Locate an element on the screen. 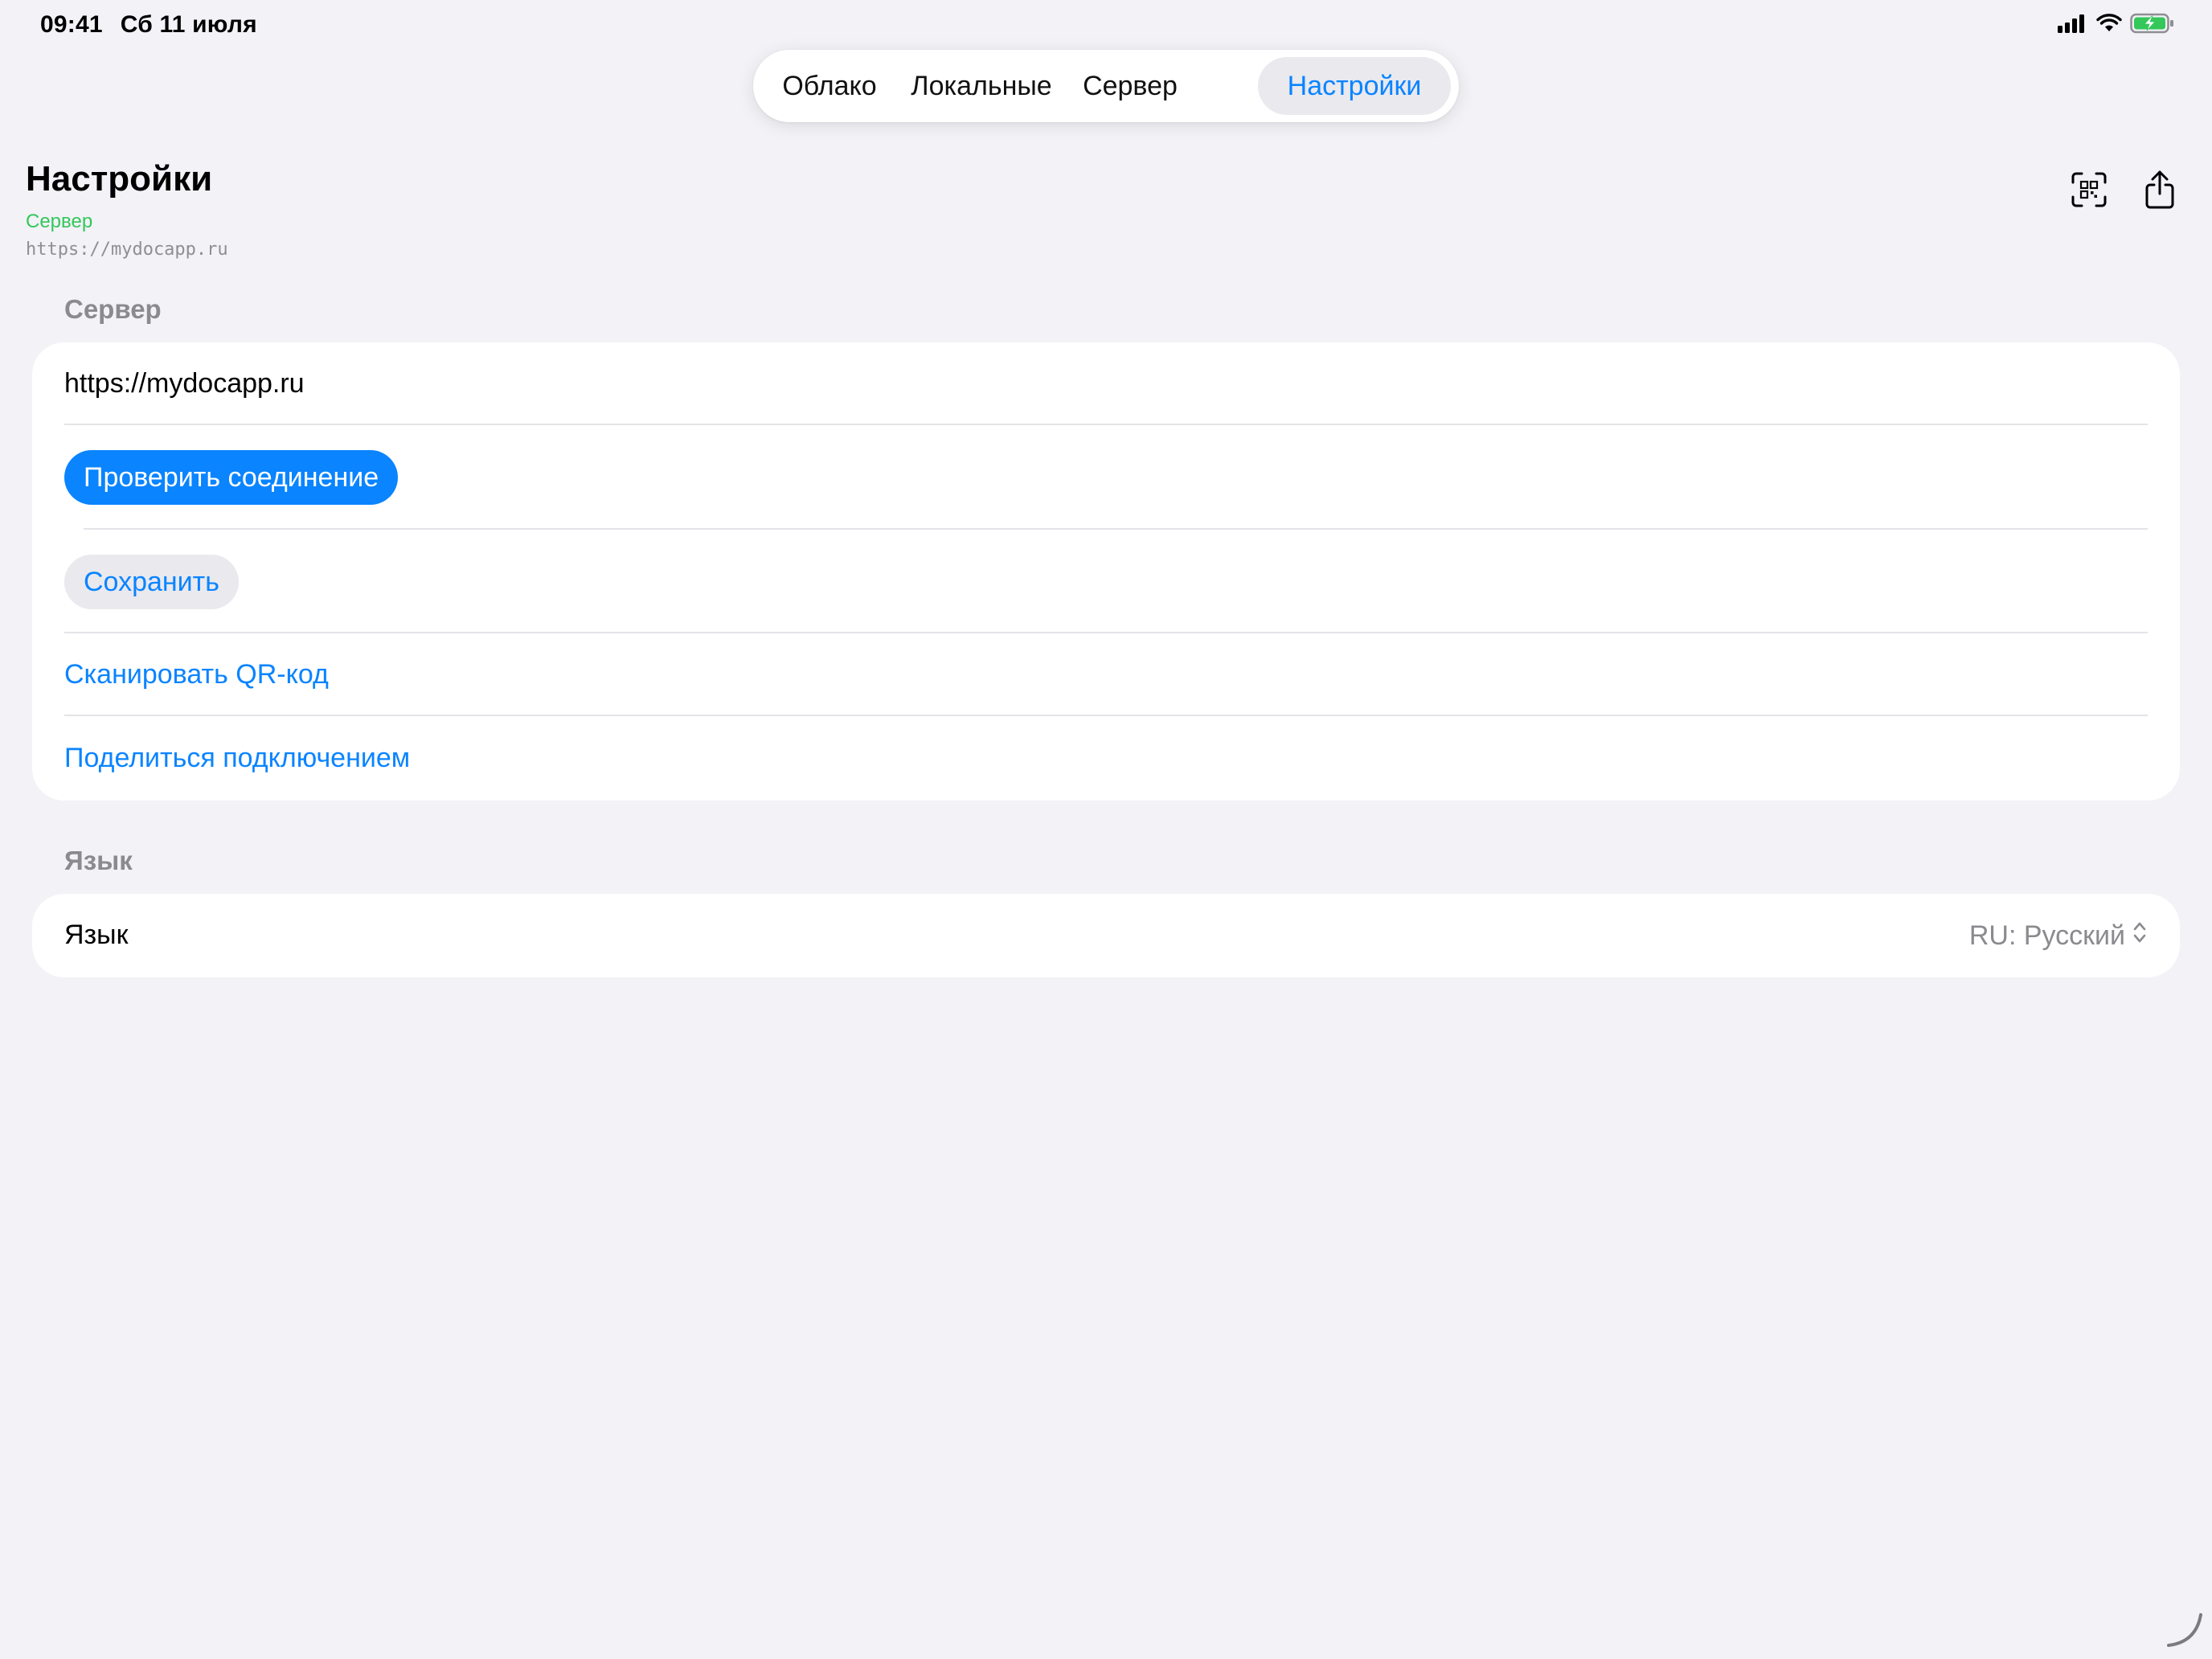  tab-settings: Настройки is located at coordinates (1354, 86).